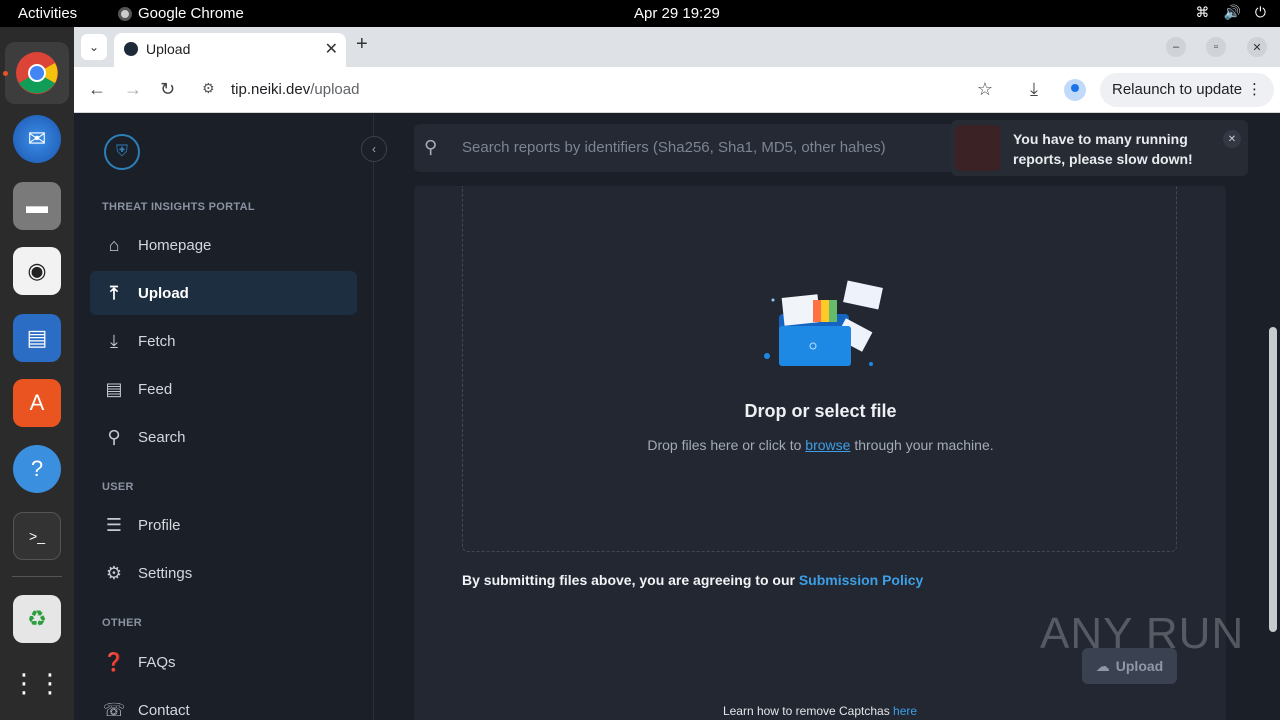 The image size is (1280, 720). What do you see at coordinates (223, 245) in the screenshot?
I see `sidebar-item-homepage: ⌂ Homepage` at bounding box center [223, 245].